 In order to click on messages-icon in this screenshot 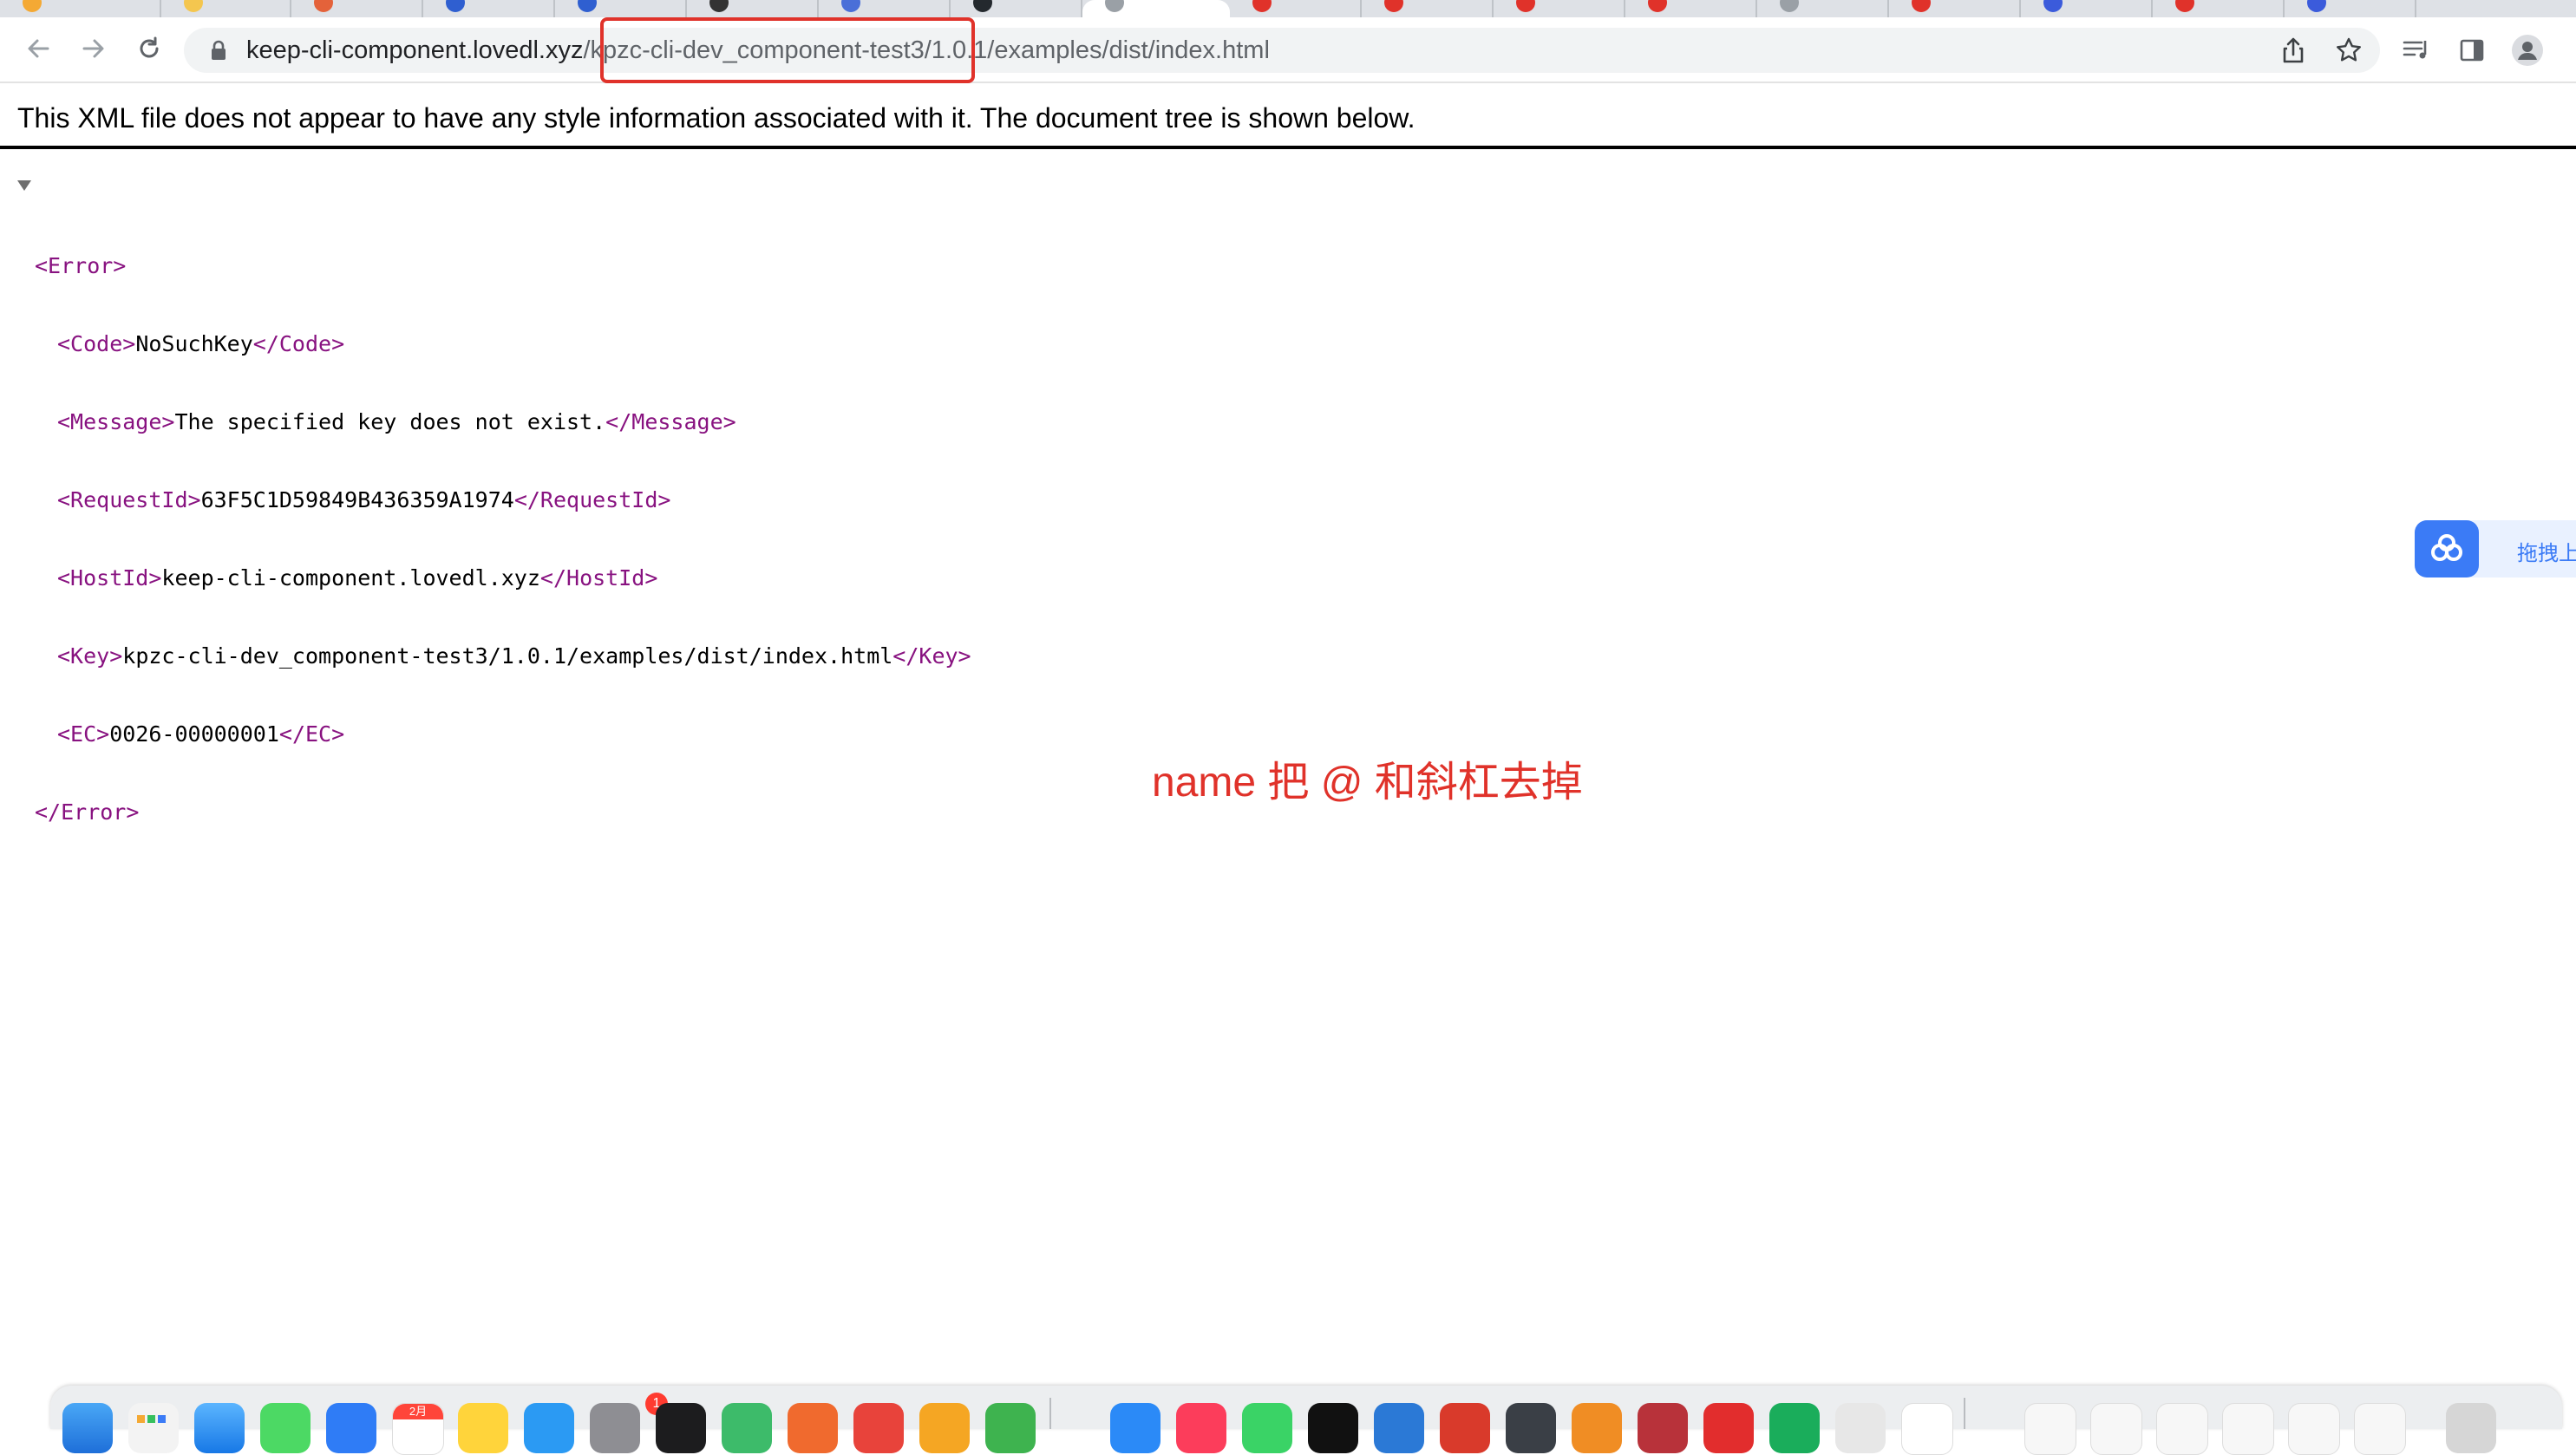, I will do `click(285, 1428)`.